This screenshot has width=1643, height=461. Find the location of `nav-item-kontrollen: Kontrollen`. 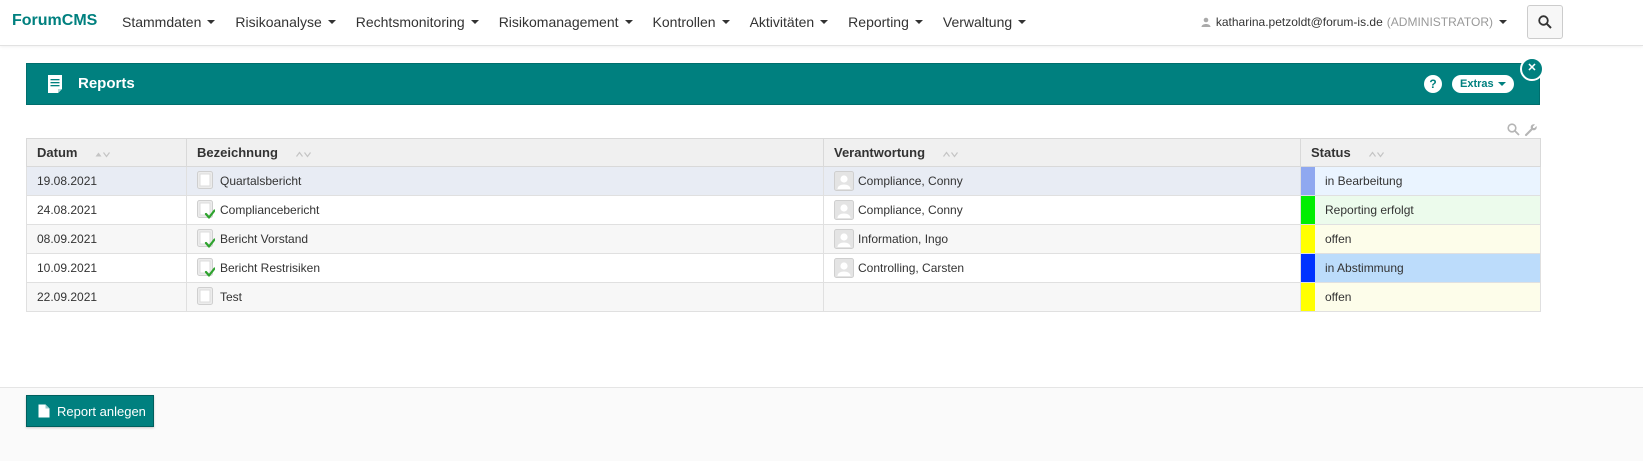

nav-item-kontrollen: Kontrollen is located at coordinates (691, 22).